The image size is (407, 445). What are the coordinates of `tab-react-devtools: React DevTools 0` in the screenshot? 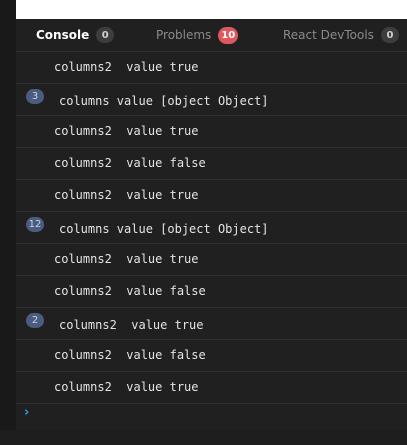 It's located at (341, 35).